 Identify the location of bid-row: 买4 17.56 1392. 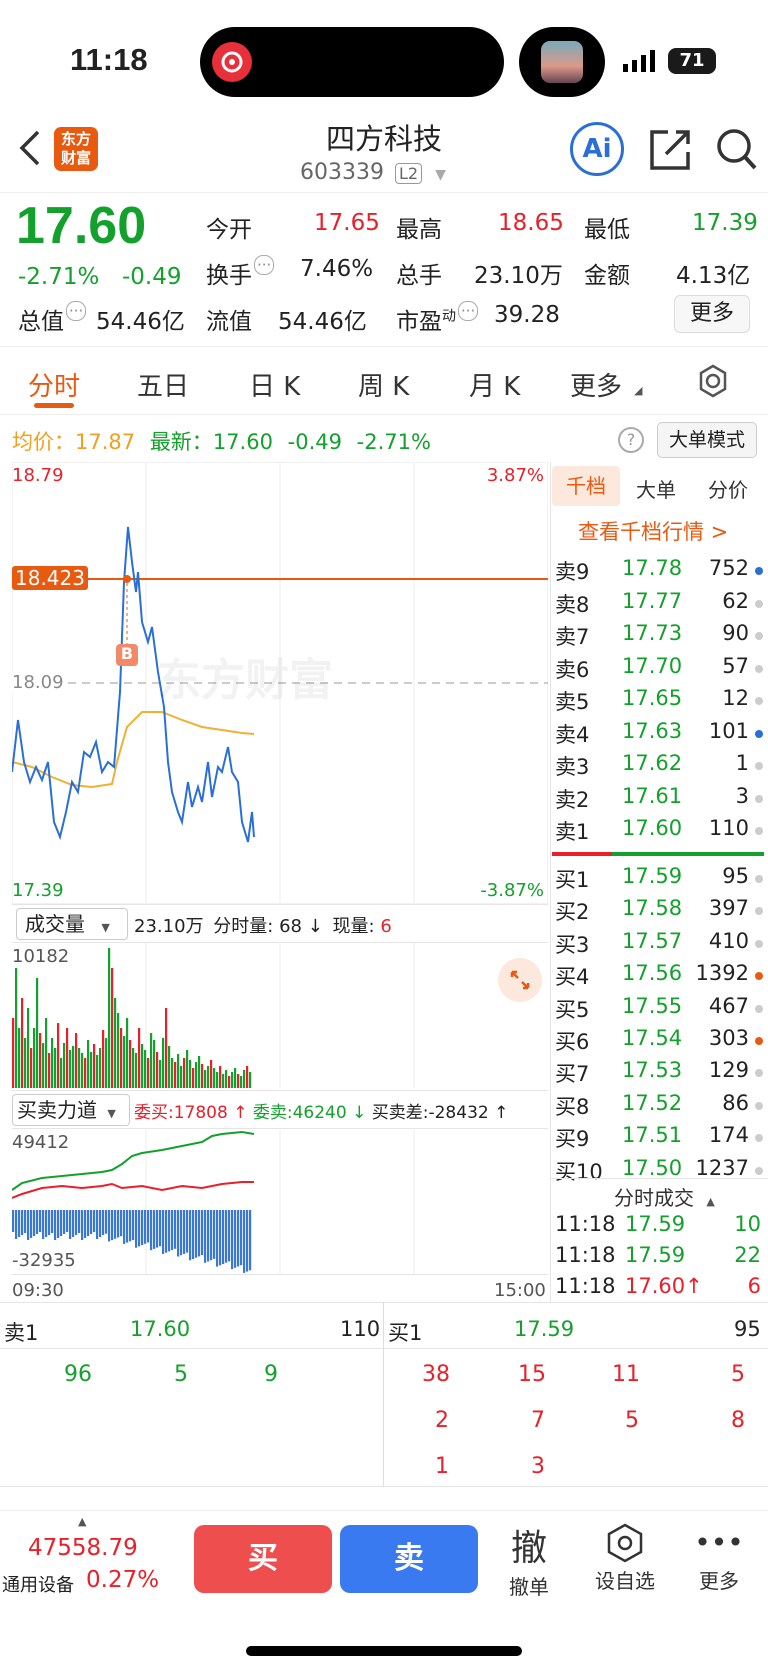
(660, 977).